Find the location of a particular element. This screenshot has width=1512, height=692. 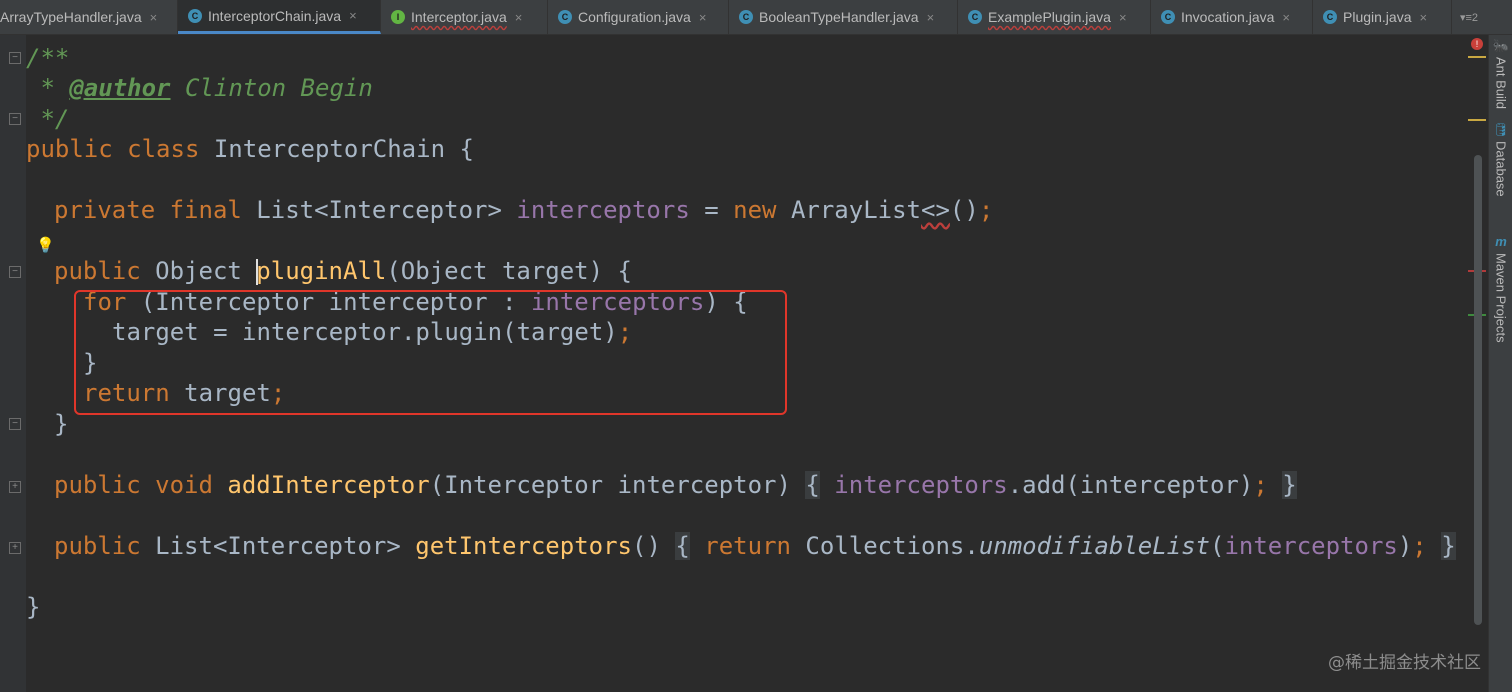

tab-interceptor: I Interceptor.java × is located at coordinates (464, 17).